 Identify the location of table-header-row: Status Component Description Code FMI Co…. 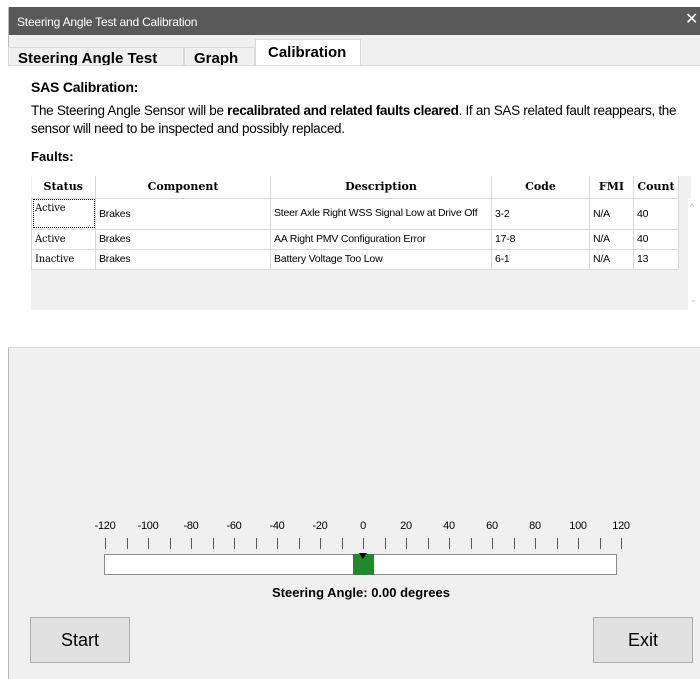
(355, 187).